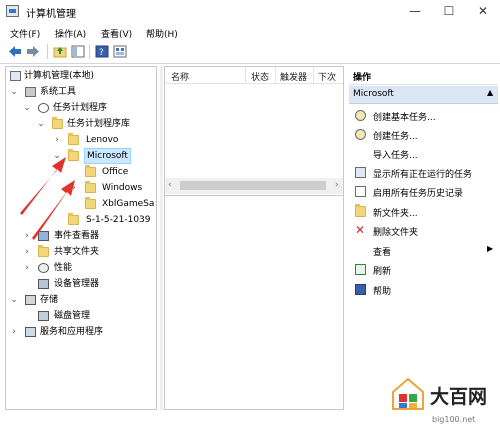  What do you see at coordinates (459, 397) in the screenshot?
I see `watermark-title: 大百网` at bounding box center [459, 397].